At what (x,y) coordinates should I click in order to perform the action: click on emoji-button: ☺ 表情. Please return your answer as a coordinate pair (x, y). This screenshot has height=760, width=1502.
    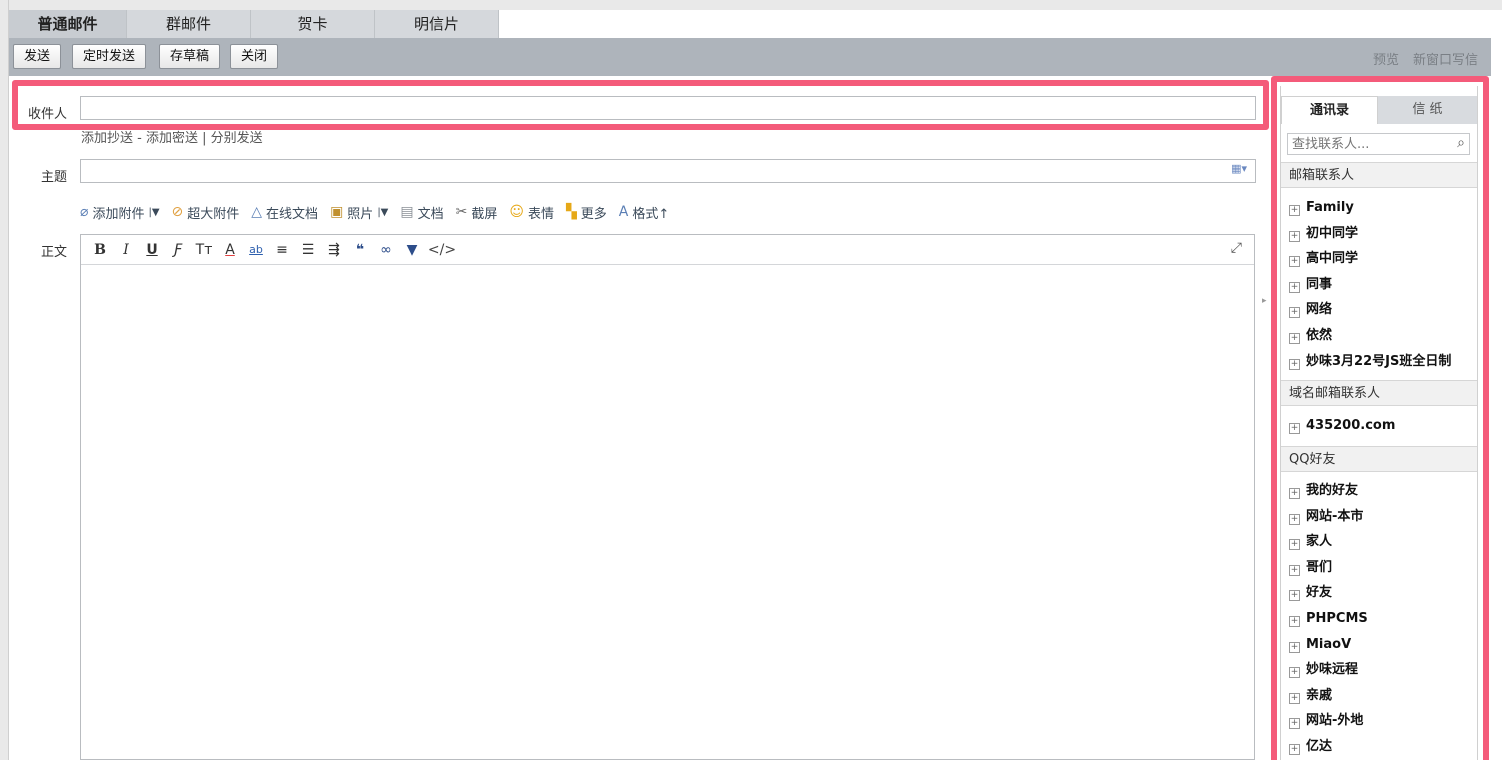
    Looking at the image, I should click on (531, 212).